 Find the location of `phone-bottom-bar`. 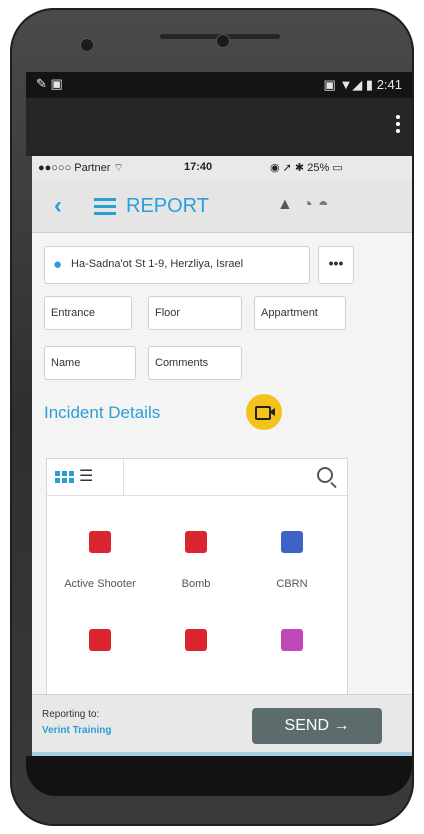

phone-bottom-bar is located at coordinates (219, 776).